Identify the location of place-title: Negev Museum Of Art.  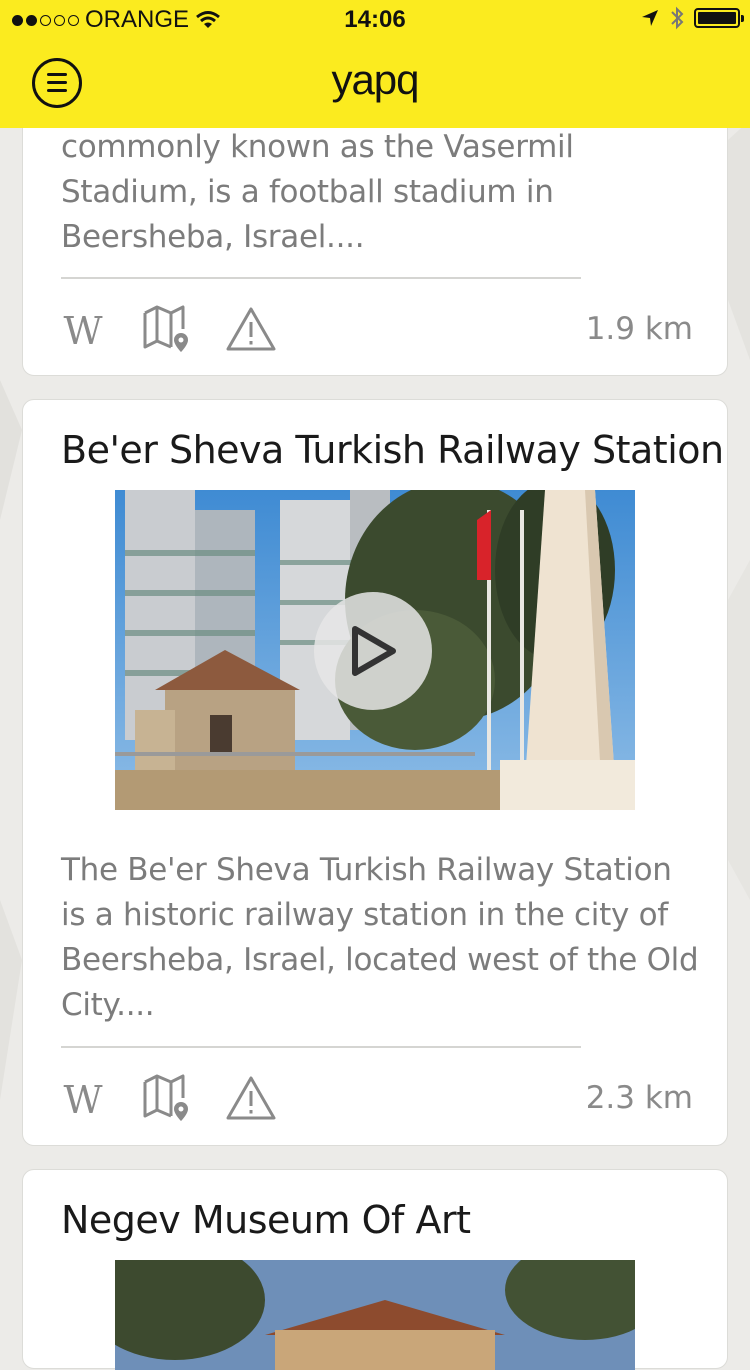
(266, 1220).